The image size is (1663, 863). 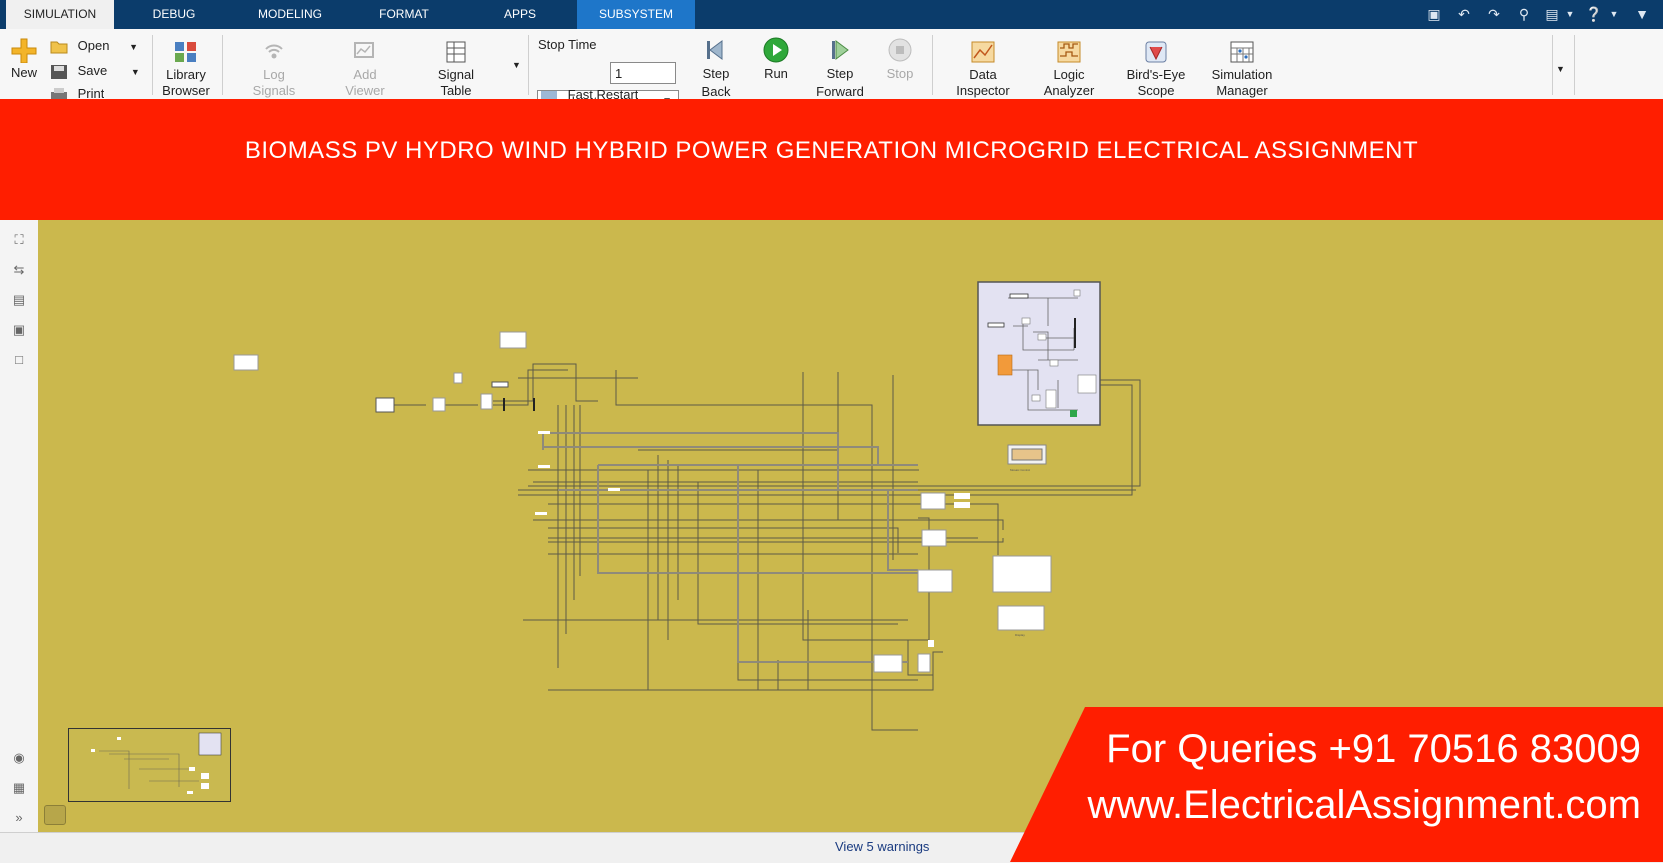 I want to click on step-forward-button: Step Forward, so click(x=840, y=68).